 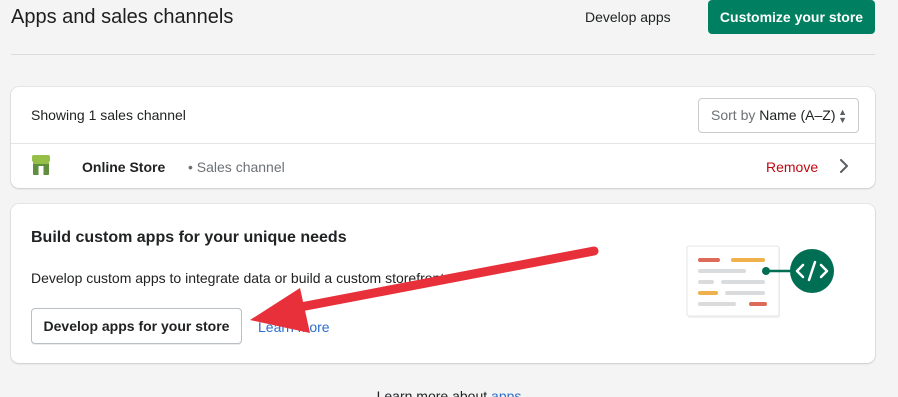 What do you see at coordinates (124, 167) in the screenshot?
I see `channel-name: Online Store` at bounding box center [124, 167].